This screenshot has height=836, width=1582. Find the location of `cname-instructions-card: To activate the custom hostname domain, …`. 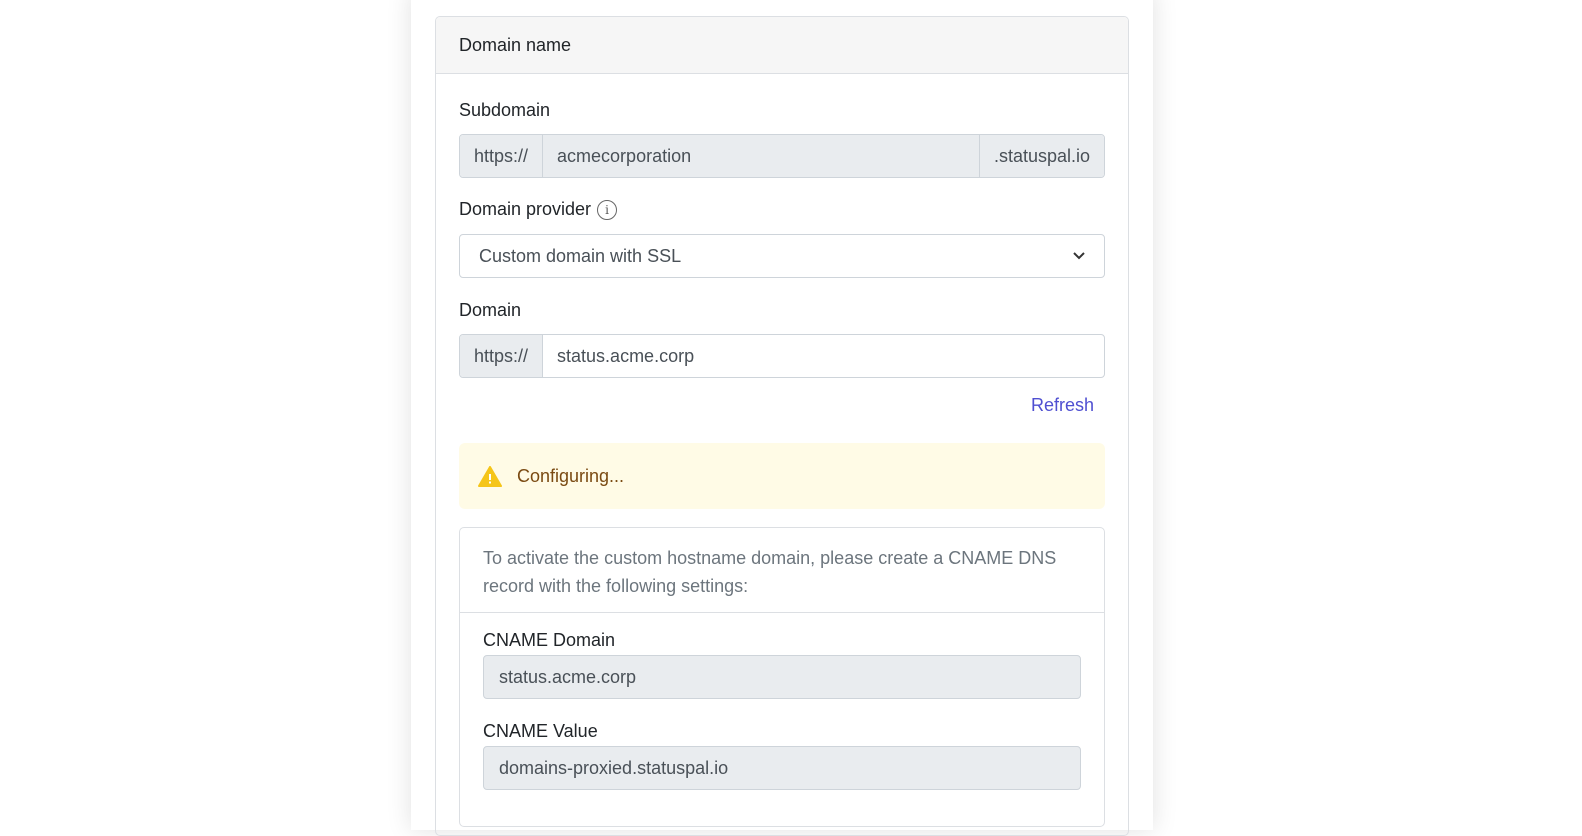

cname-instructions-card: To activate the custom hostname domain, … is located at coordinates (782, 677).